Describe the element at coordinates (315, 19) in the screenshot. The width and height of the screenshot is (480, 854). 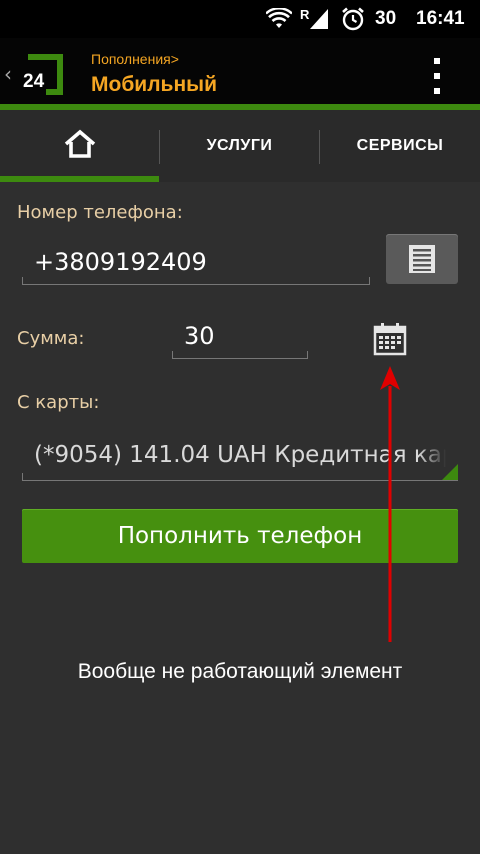
I see `signal-icon: R` at that location.